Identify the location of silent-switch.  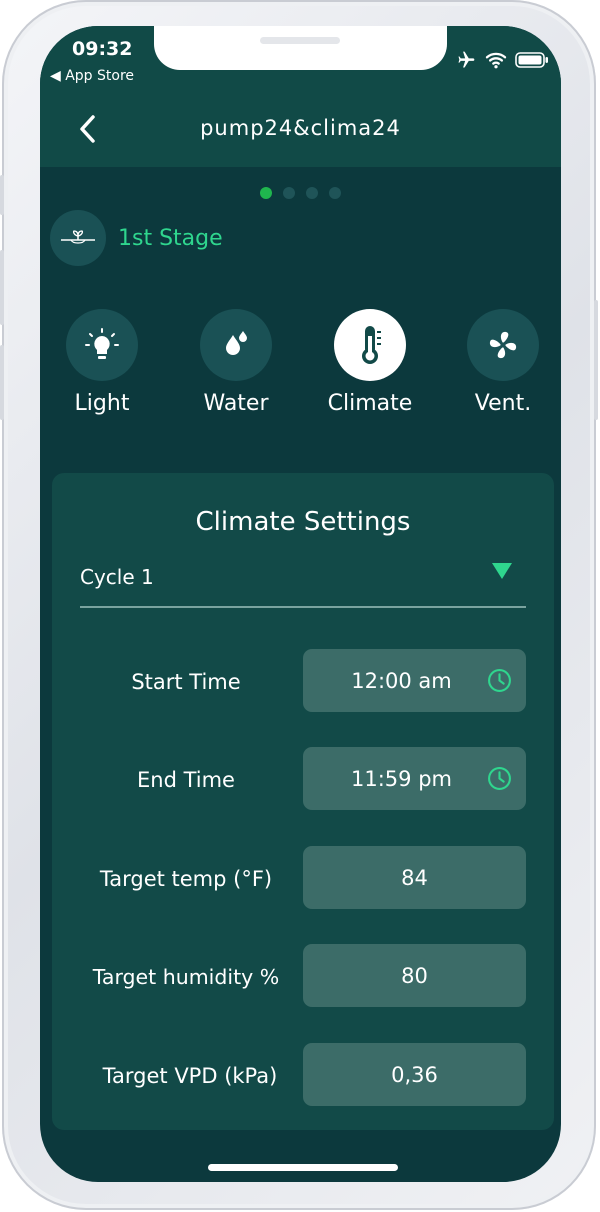
(2, 195).